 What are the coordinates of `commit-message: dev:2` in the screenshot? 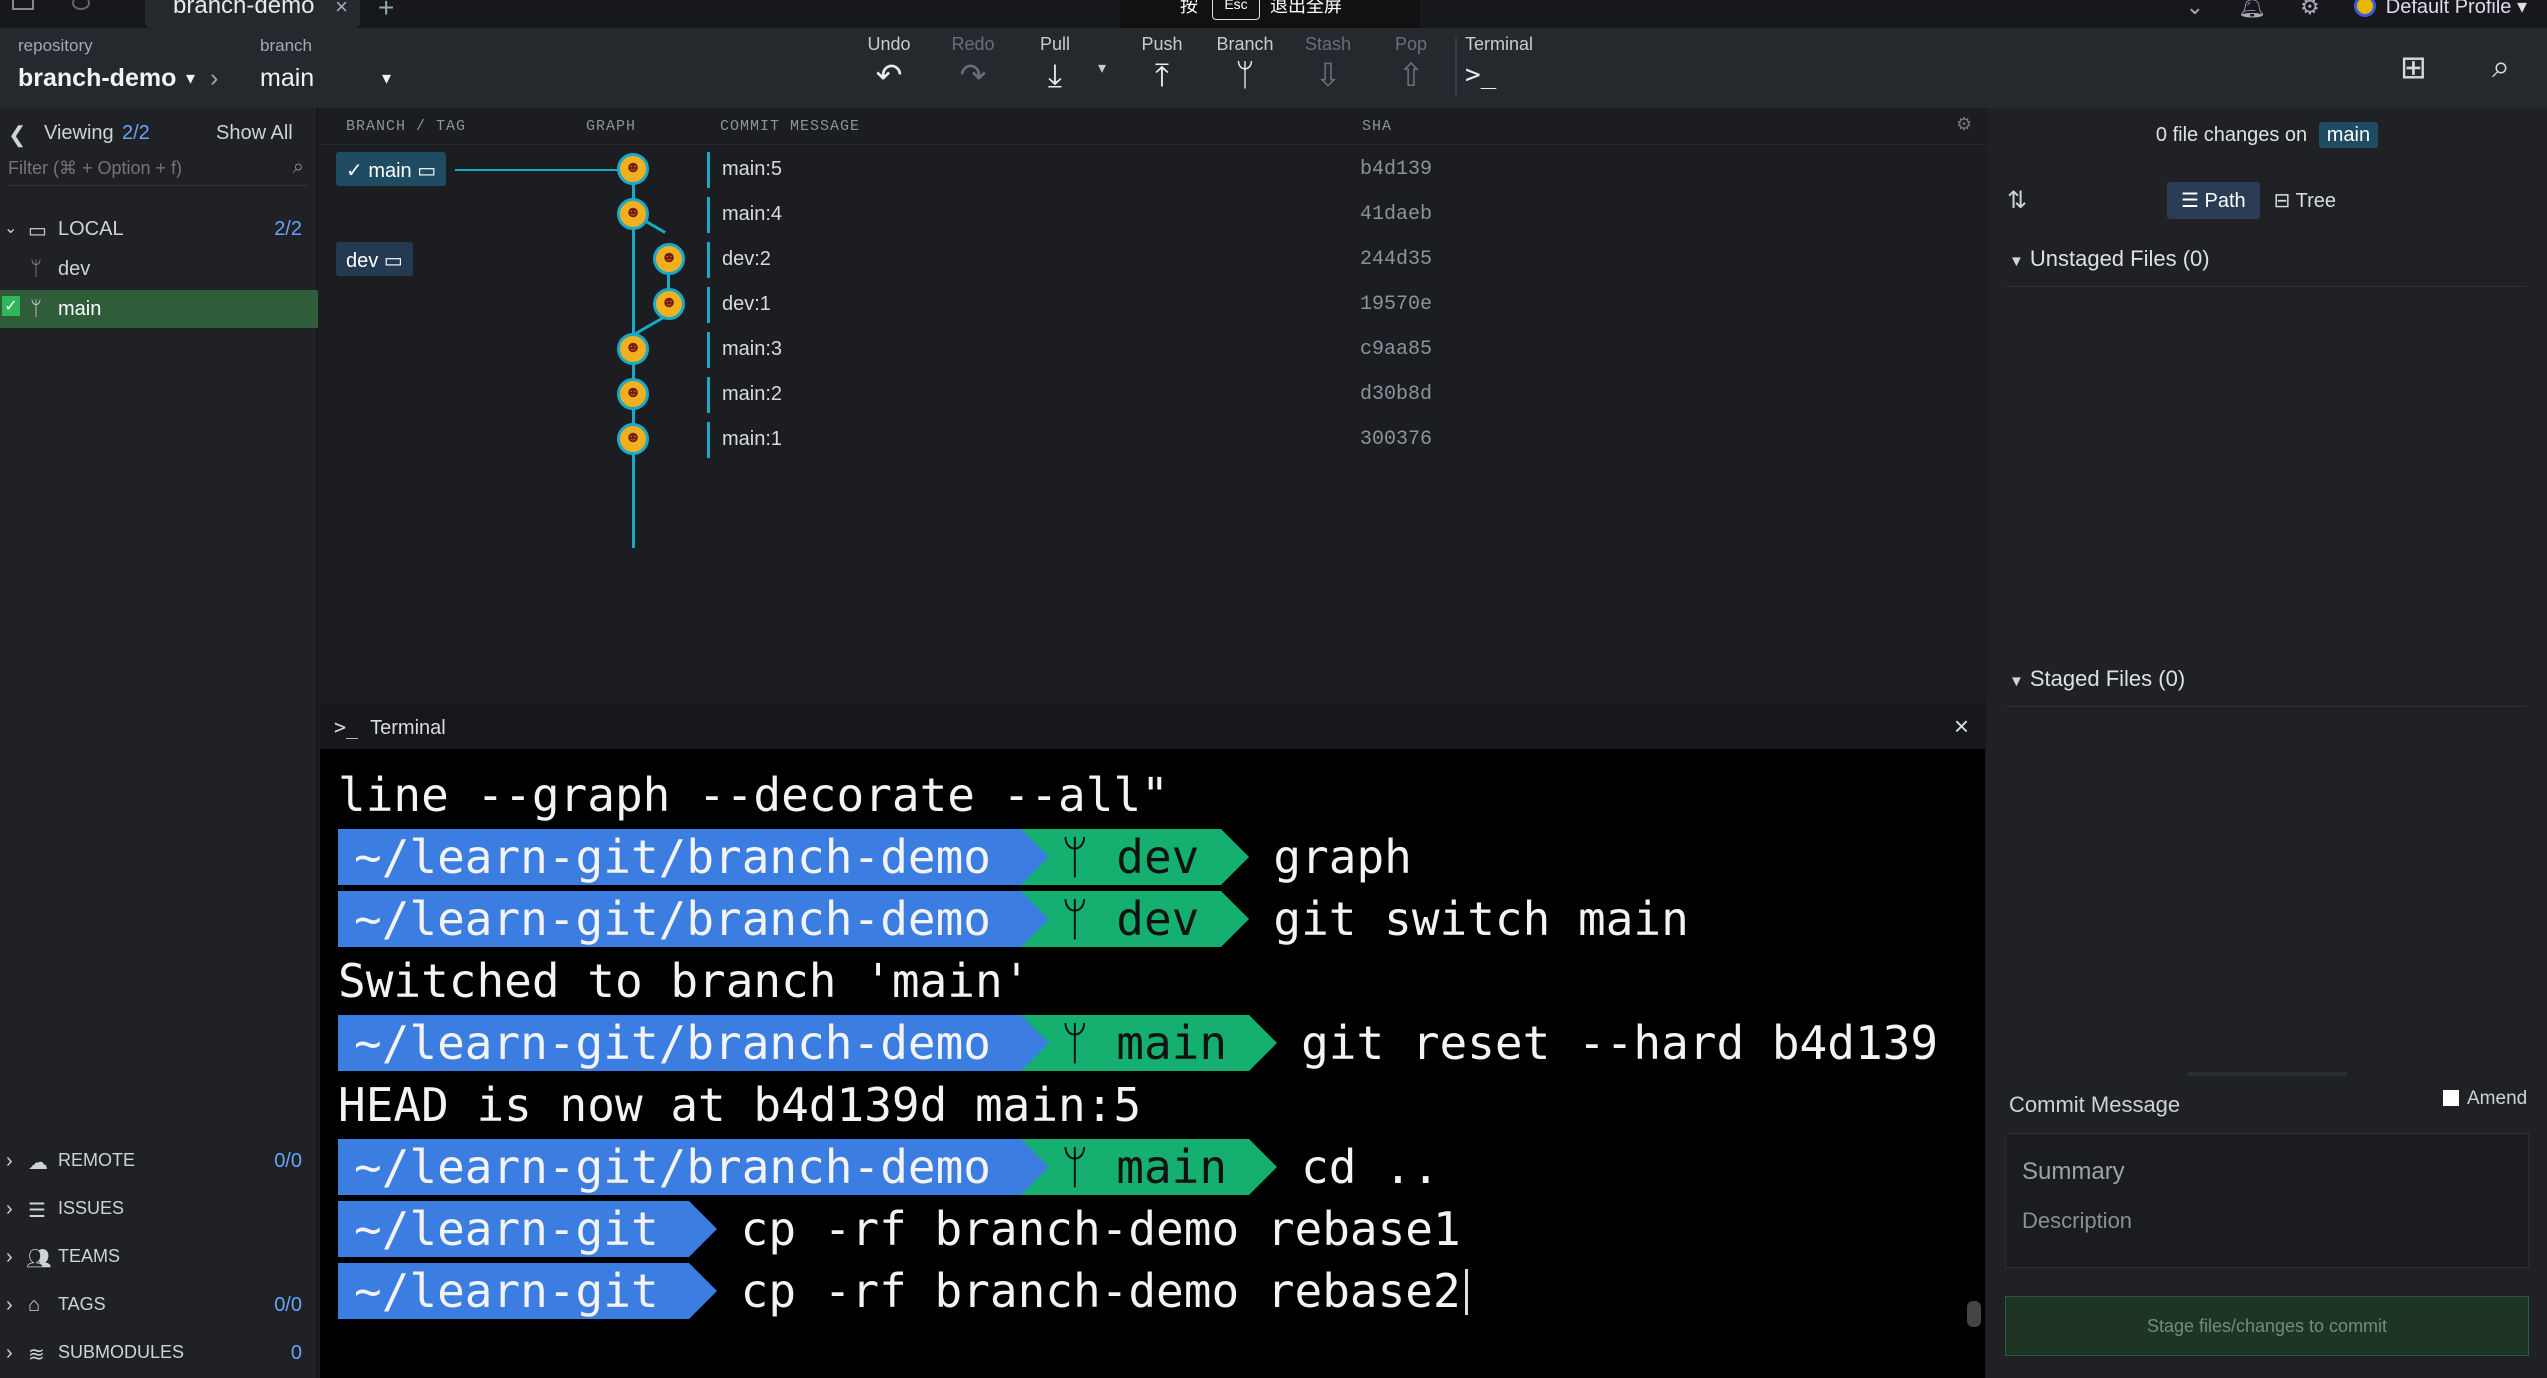 It's located at (746, 259).